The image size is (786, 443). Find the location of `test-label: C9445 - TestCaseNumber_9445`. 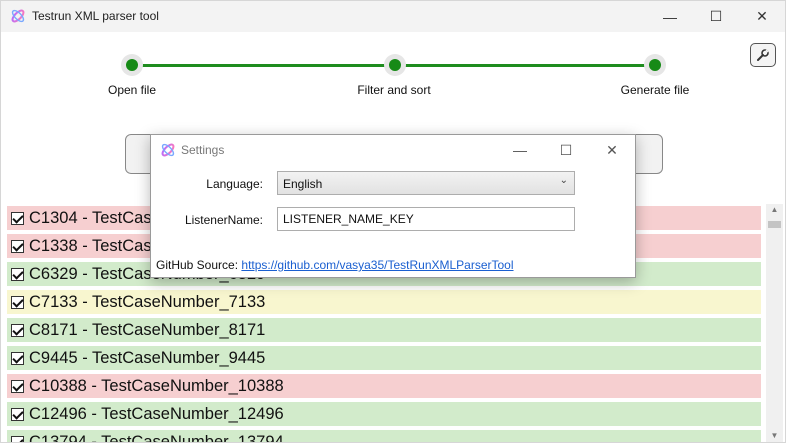

test-label: C9445 - TestCaseNumber_9445 is located at coordinates (147, 357).